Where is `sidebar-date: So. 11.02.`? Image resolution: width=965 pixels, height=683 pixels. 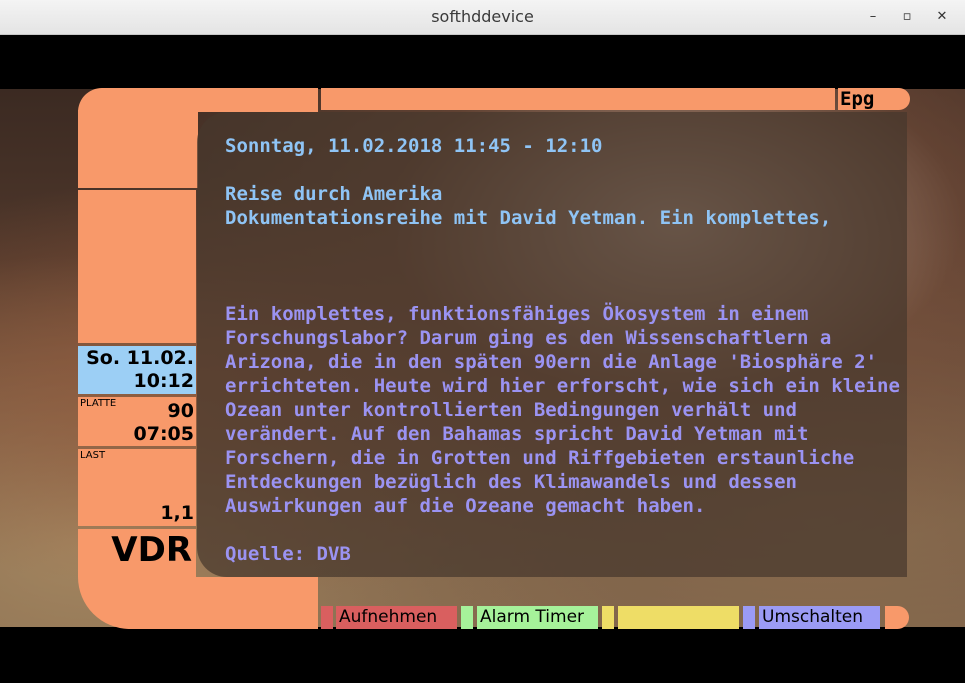
sidebar-date: So. 11.02. is located at coordinates (140, 358).